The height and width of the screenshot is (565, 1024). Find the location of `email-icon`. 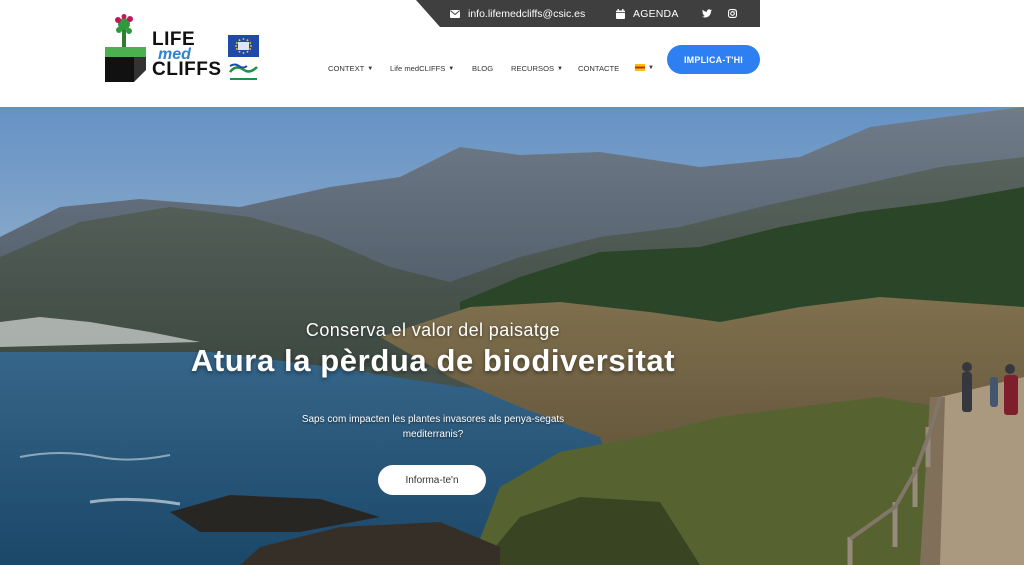

email-icon is located at coordinates (455, 13).